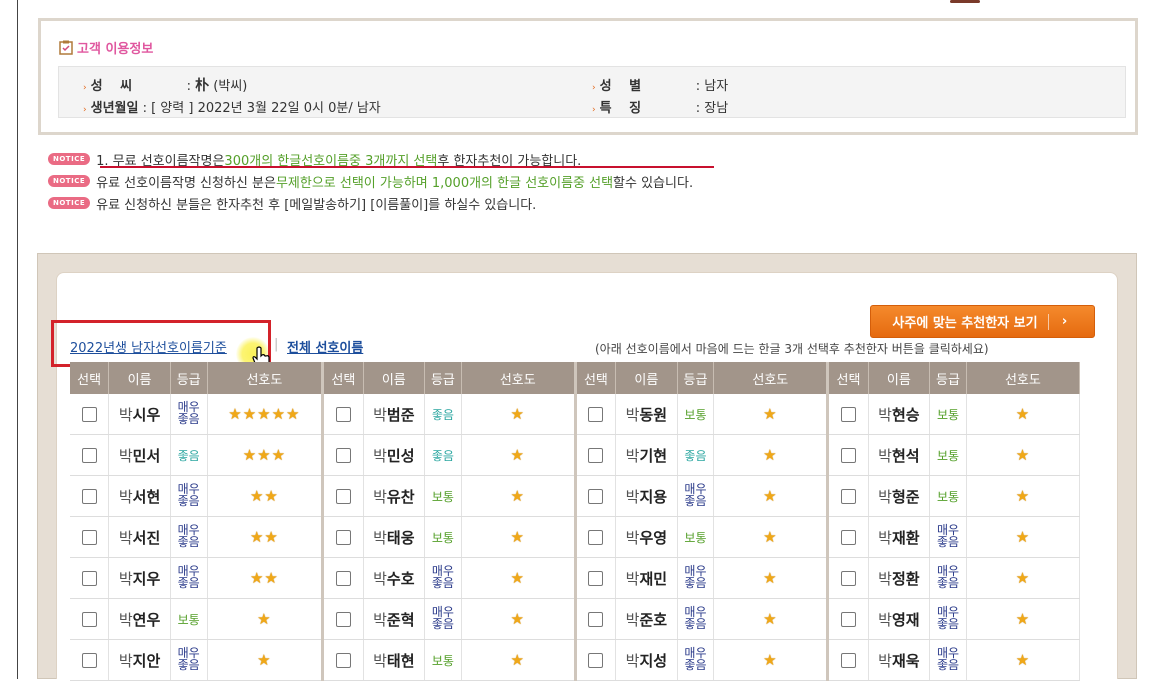 This screenshot has height=681, width=1155. What do you see at coordinates (111, 86) in the screenshot?
I see `surname-label: 성 씨` at bounding box center [111, 86].